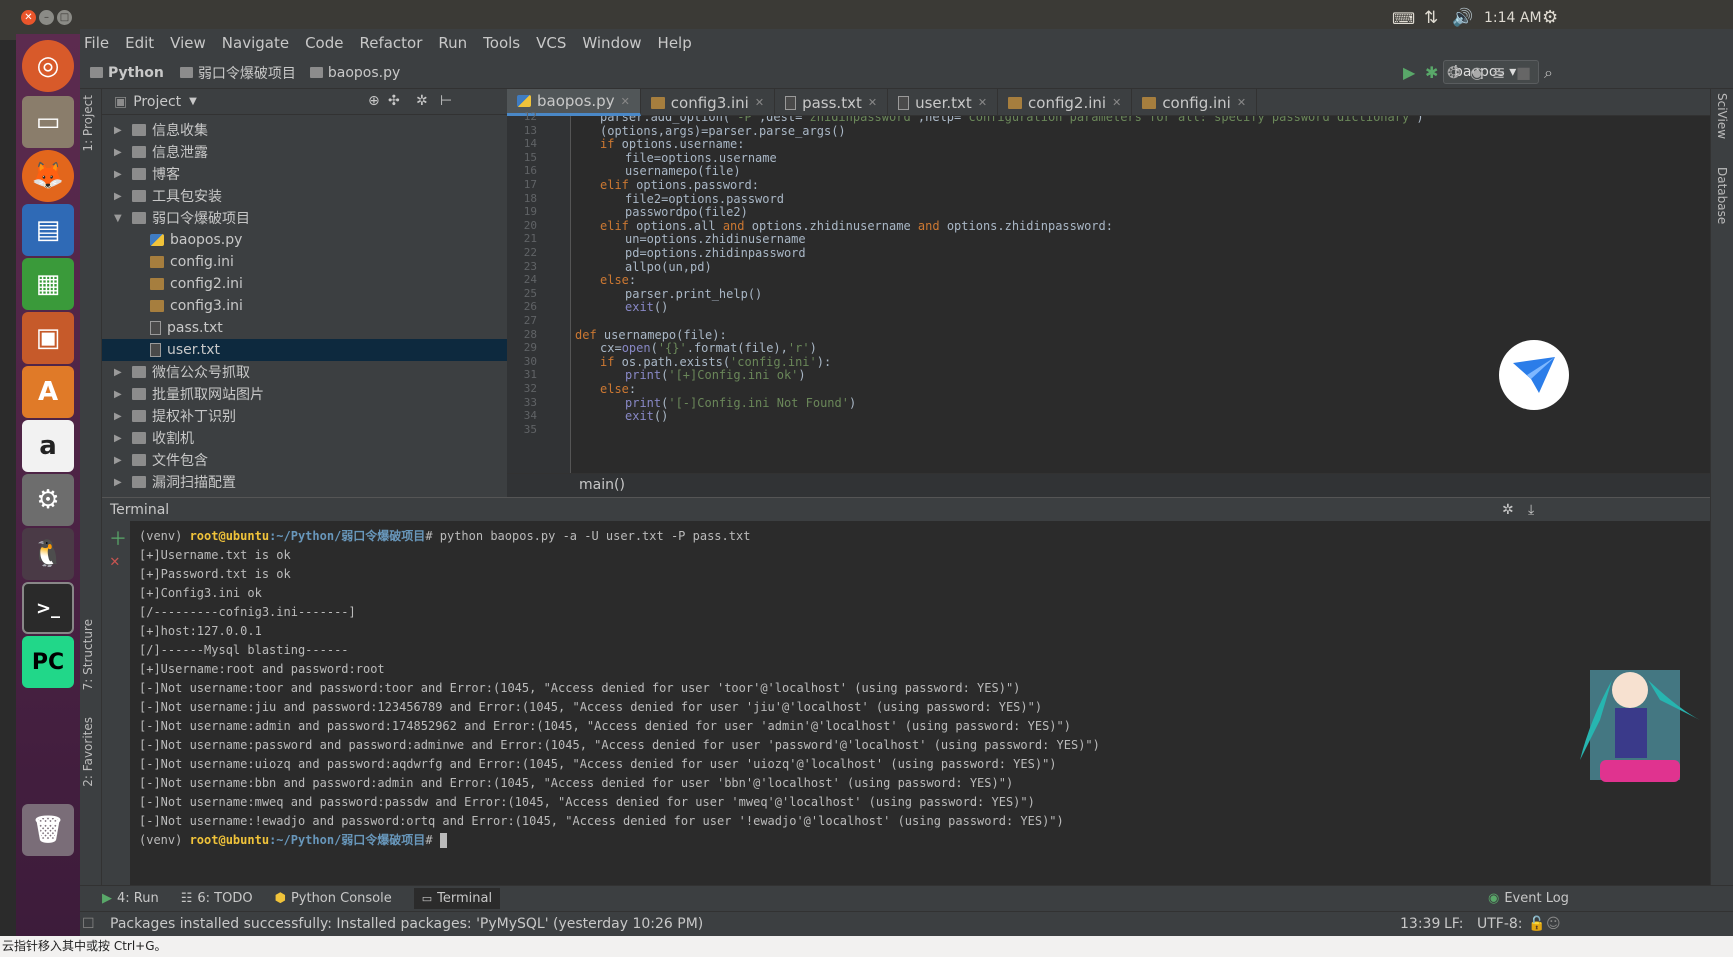 The image size is (1733, 957). Describe the element at coordinates (48, 446) in the screenshot. I see `amazon-icon: a` at that location.